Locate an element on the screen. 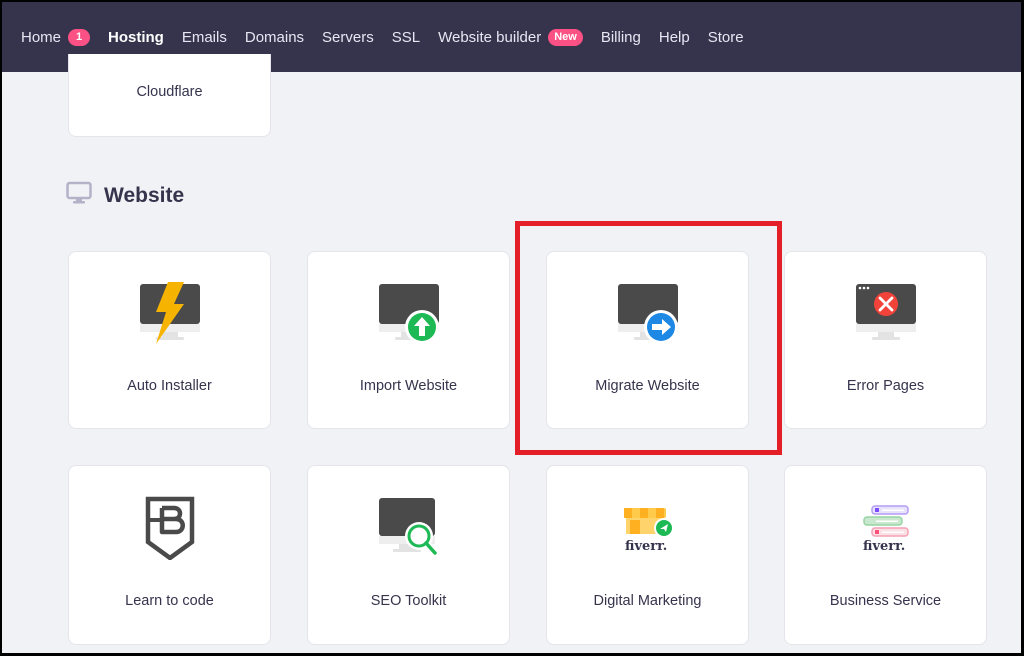 The height and width of the screenshot is (656, 1024). nav-website-builder-label: Website builder is located at coordinates (490, 37).